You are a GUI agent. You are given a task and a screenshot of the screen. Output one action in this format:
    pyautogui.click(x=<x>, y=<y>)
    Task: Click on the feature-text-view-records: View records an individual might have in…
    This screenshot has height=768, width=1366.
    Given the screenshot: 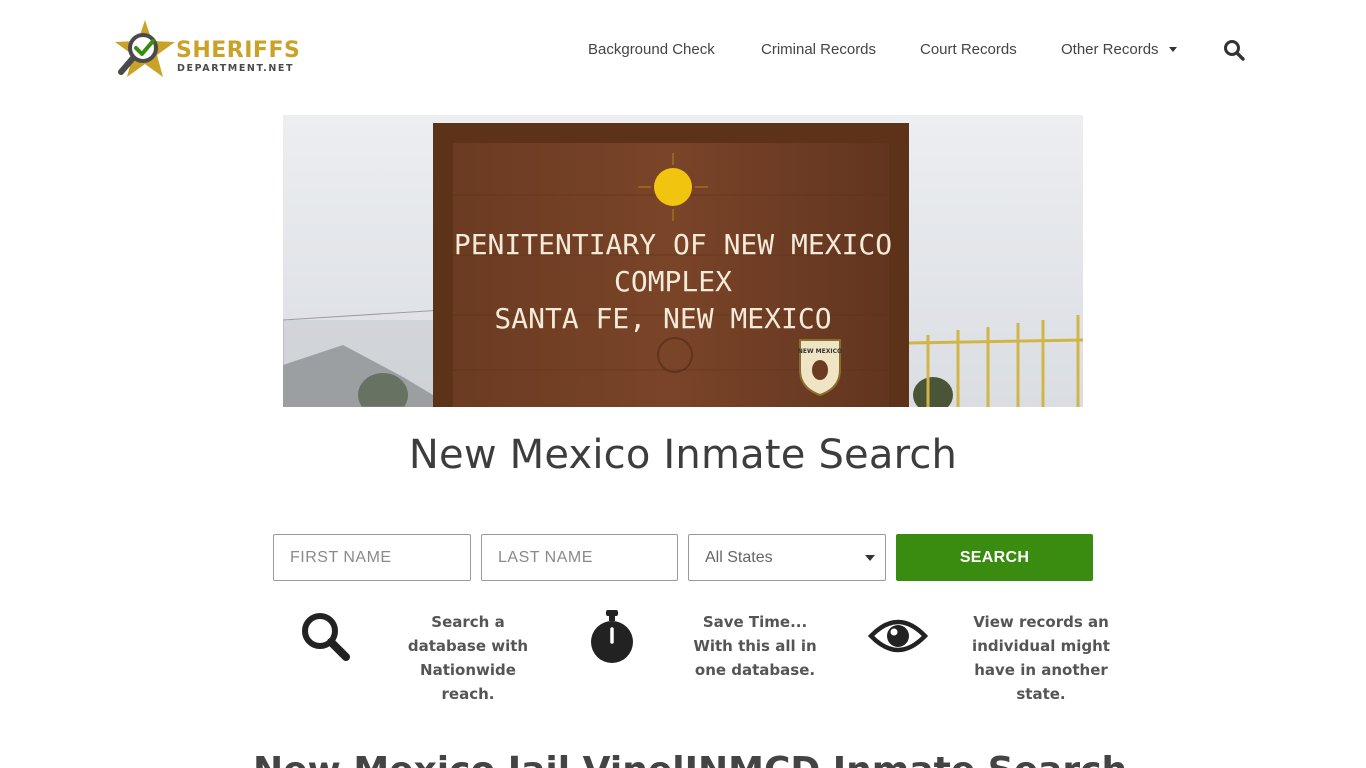 What is the action you would take?
    pyautogui.click(x=1041, y=658)
    